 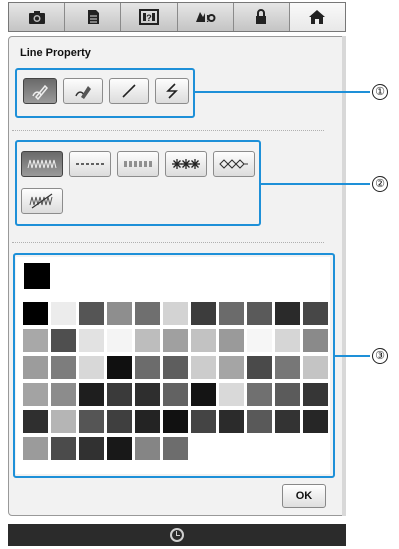 What do you see at coordinates (42, 201) in the screenshot?
I see `no-sew-line-button` at bounding box center [42, 201].